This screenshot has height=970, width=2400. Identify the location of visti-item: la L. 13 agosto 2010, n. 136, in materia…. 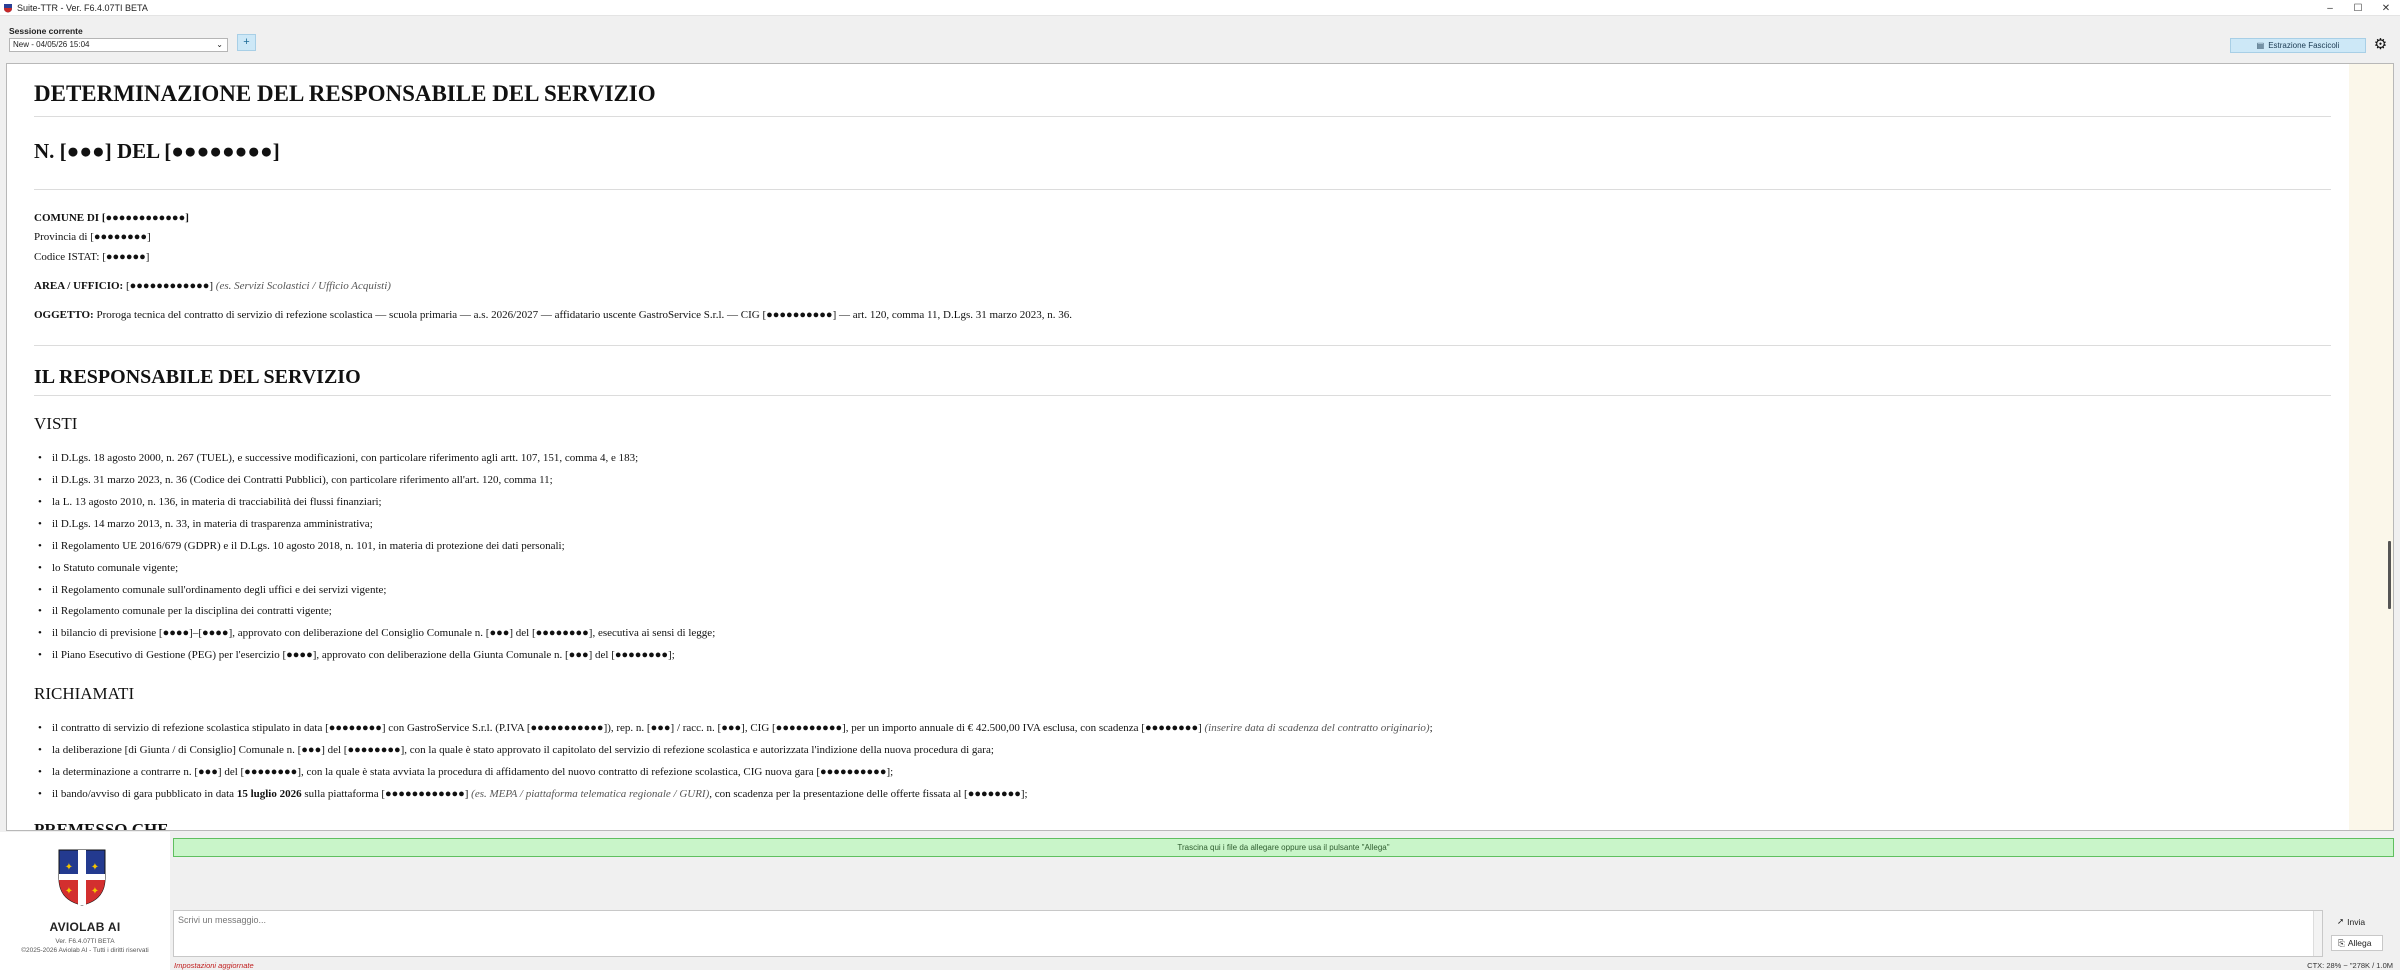
(210, 502).